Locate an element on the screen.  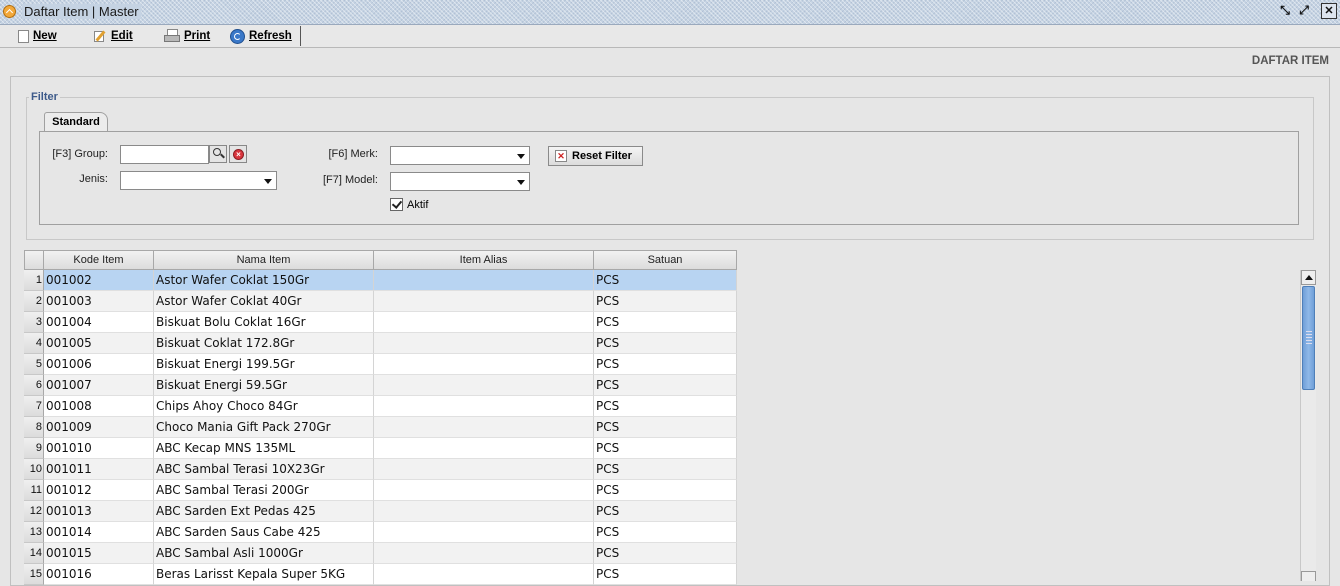
cell-nama-item: Beras Larisst Kepala Super 5KG is located at coordinates (264, 574).